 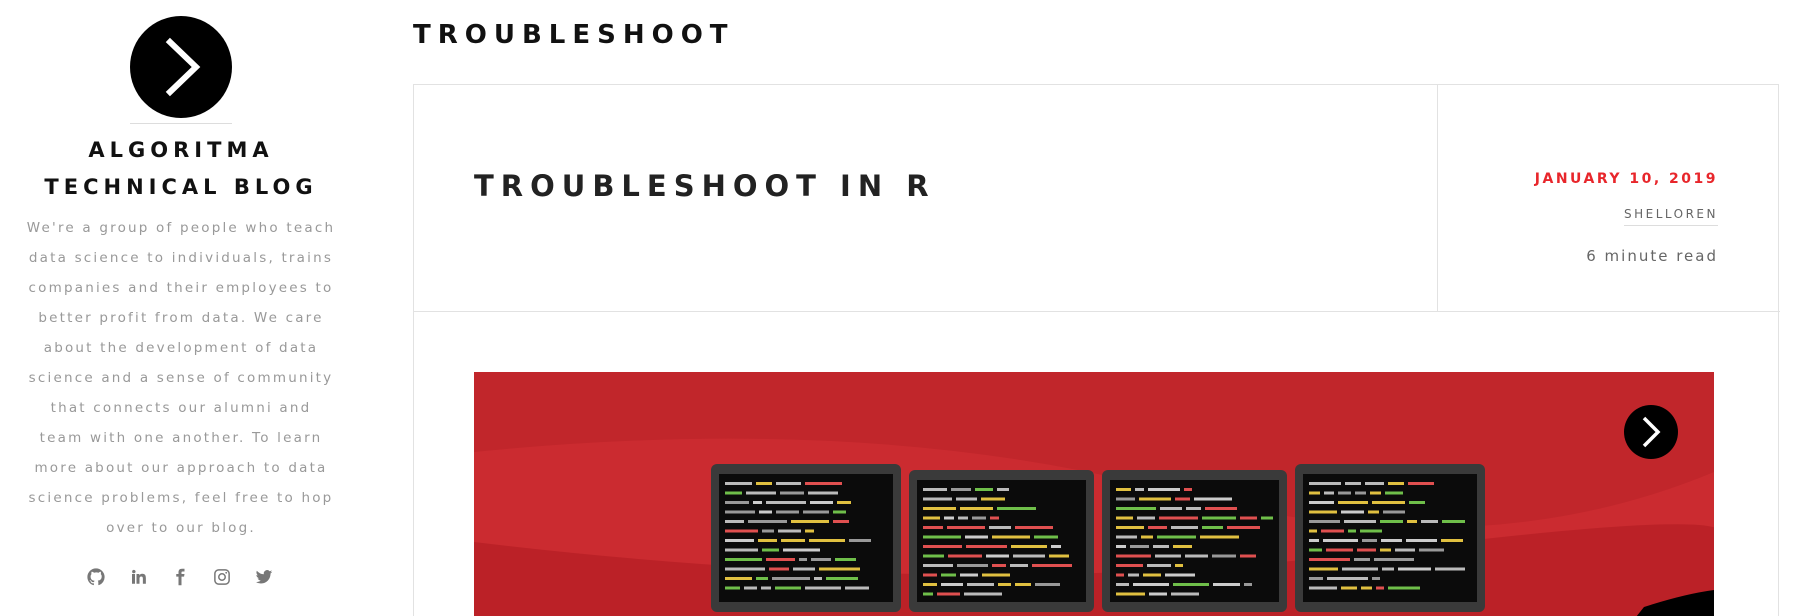 I want to click on instagram-icon, so click(x=222, y=577).